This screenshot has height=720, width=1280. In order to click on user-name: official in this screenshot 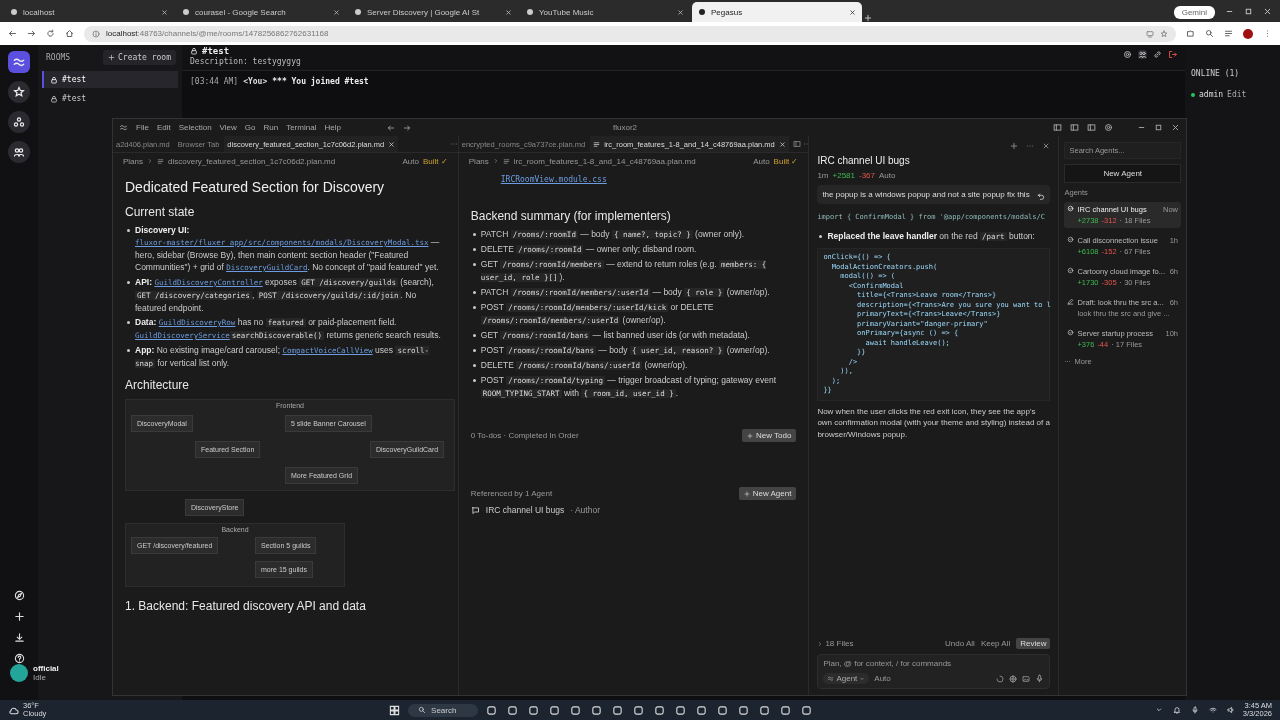, I will do `click(46, 668)`.